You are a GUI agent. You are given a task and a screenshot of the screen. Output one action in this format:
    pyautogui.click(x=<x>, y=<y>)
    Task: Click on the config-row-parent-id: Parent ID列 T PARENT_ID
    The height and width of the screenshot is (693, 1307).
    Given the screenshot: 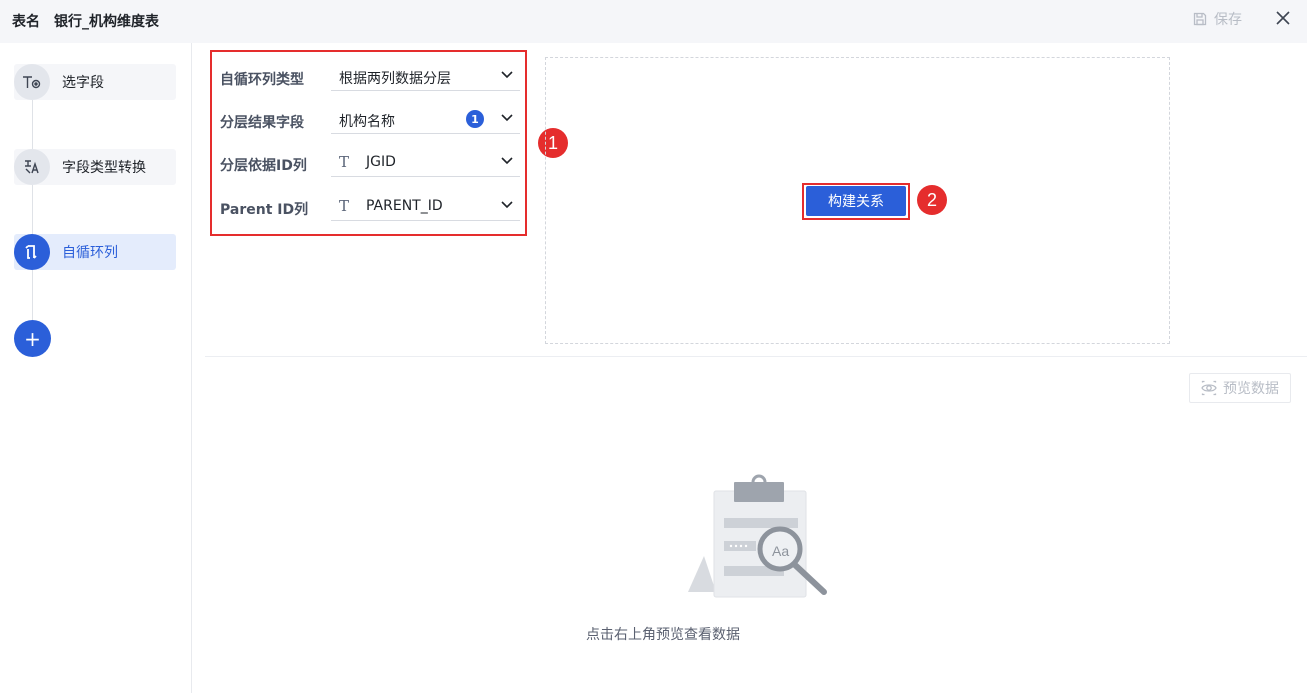 What is the action you would take?
    pyautogui.click(x=371, y=205)
    